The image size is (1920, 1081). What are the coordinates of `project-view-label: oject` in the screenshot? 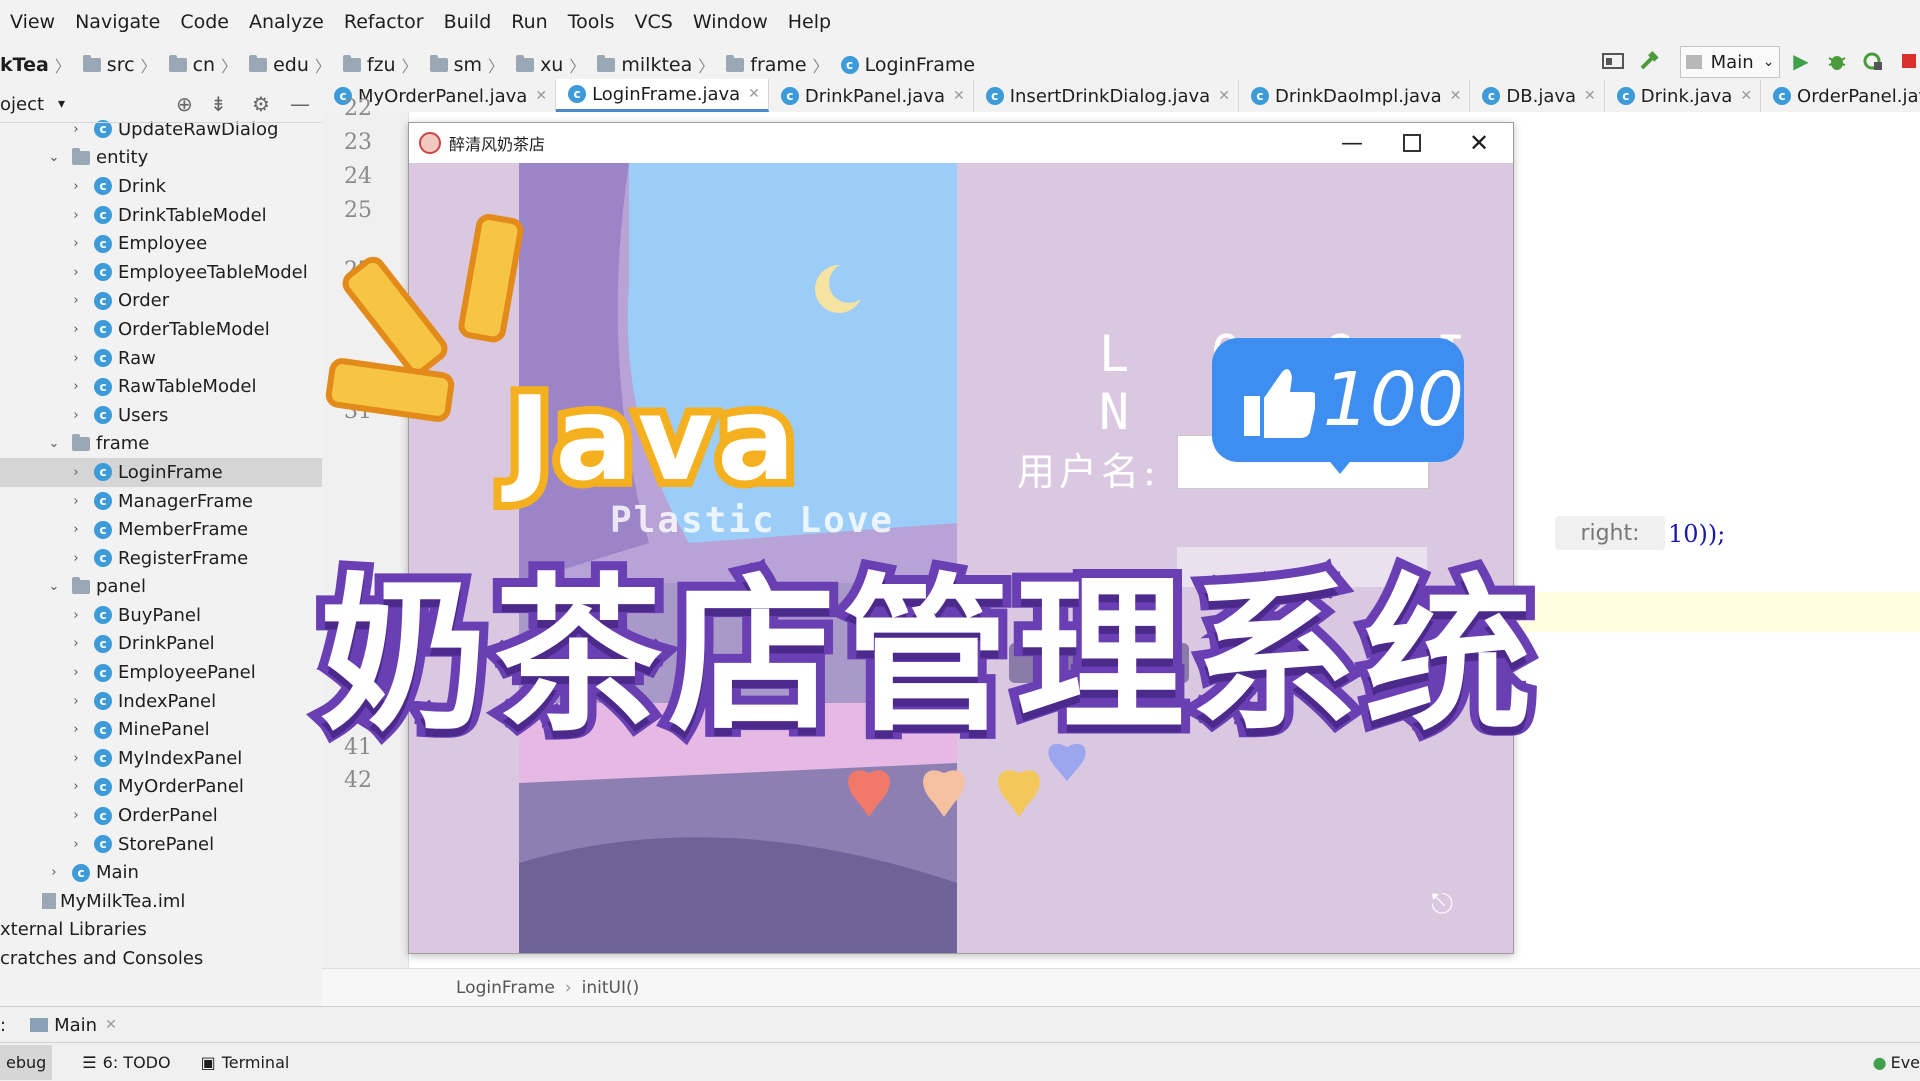 It's located at (22, 104).